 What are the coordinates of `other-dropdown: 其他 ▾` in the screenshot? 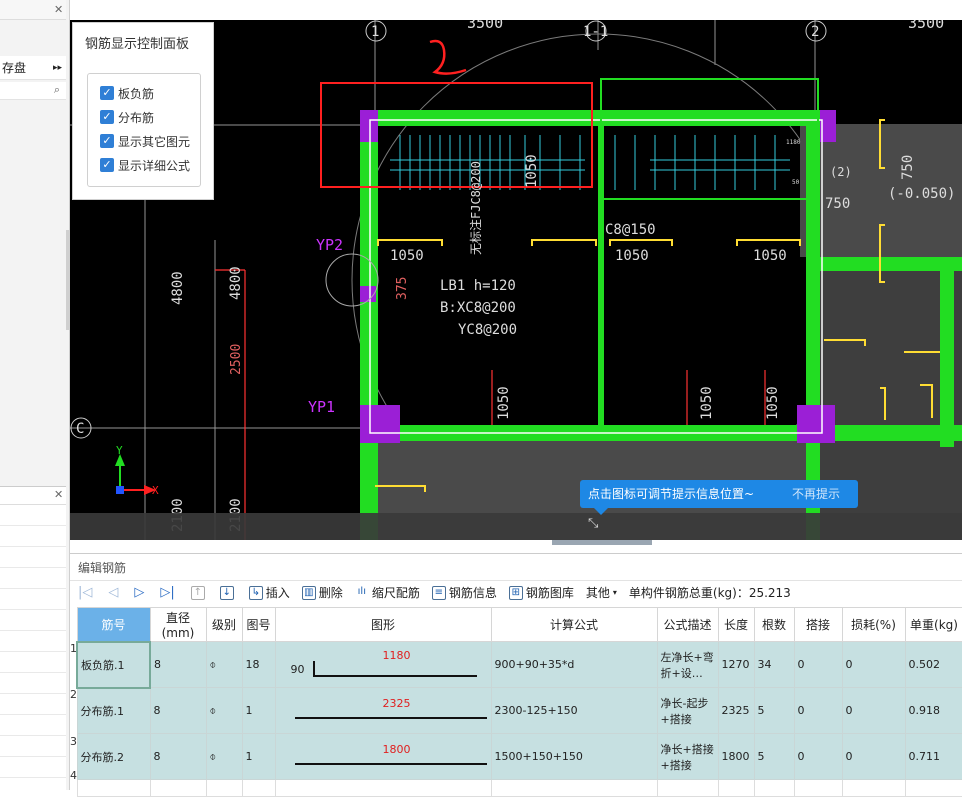 It's located at (601, 592).